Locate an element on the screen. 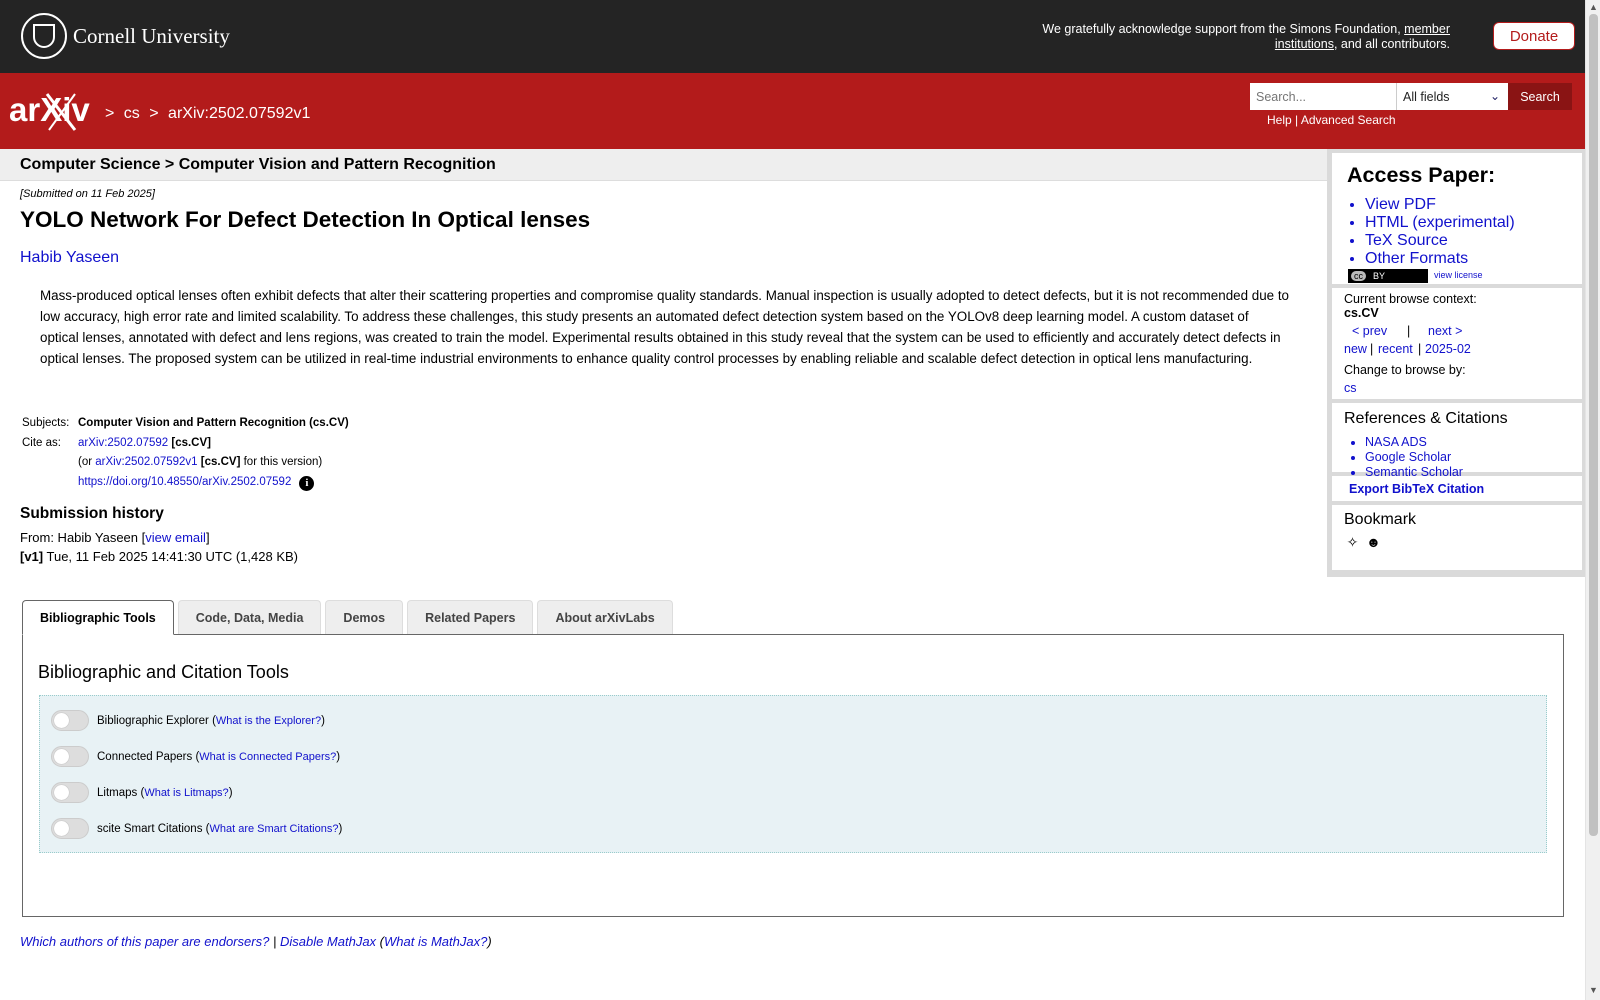  author-link: Habib Yaseen is located at coordinates (69, 258).